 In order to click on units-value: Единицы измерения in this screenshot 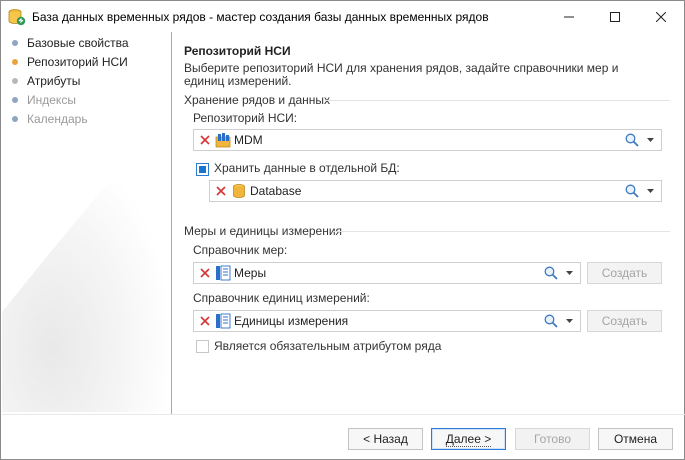, I will do `click(291, 321)`.